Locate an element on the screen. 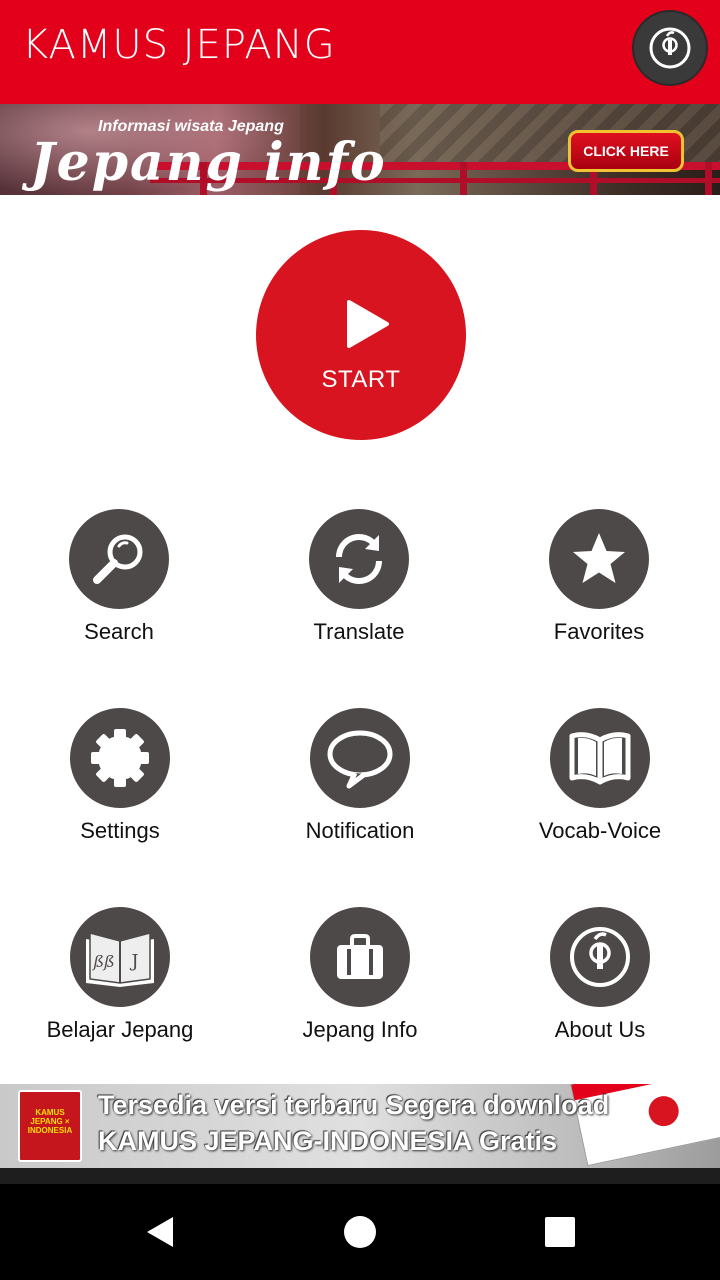 This screenshot has width=720, height=1280. menu-item-settings: Settings is located at coordinates (120, 783).